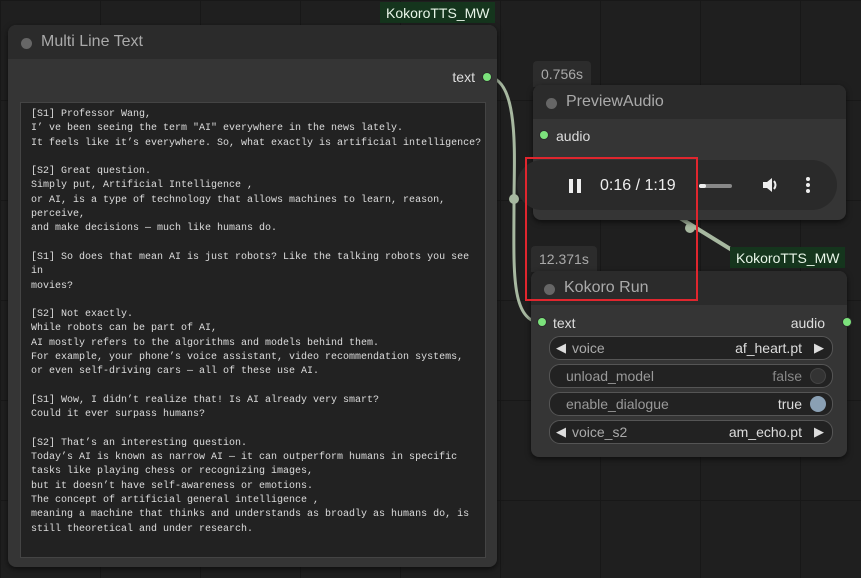  Describe the element at coordinates (610, 376) in the screenshot. I see `widget-name: unload_model` at that location.